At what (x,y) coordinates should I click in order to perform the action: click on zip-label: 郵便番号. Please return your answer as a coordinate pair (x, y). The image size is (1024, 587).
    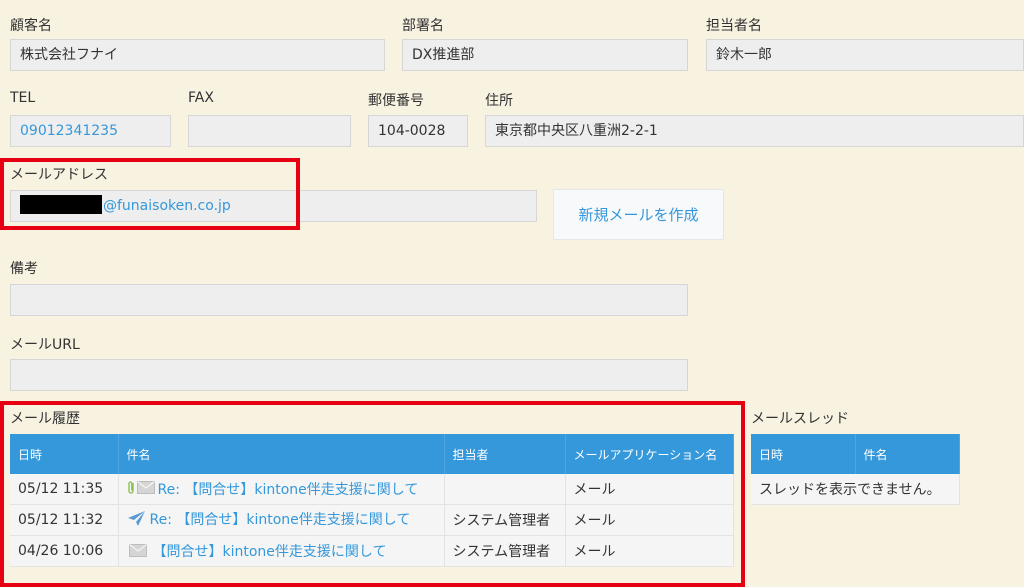
    Looking at the image, I should click on (396, 101).